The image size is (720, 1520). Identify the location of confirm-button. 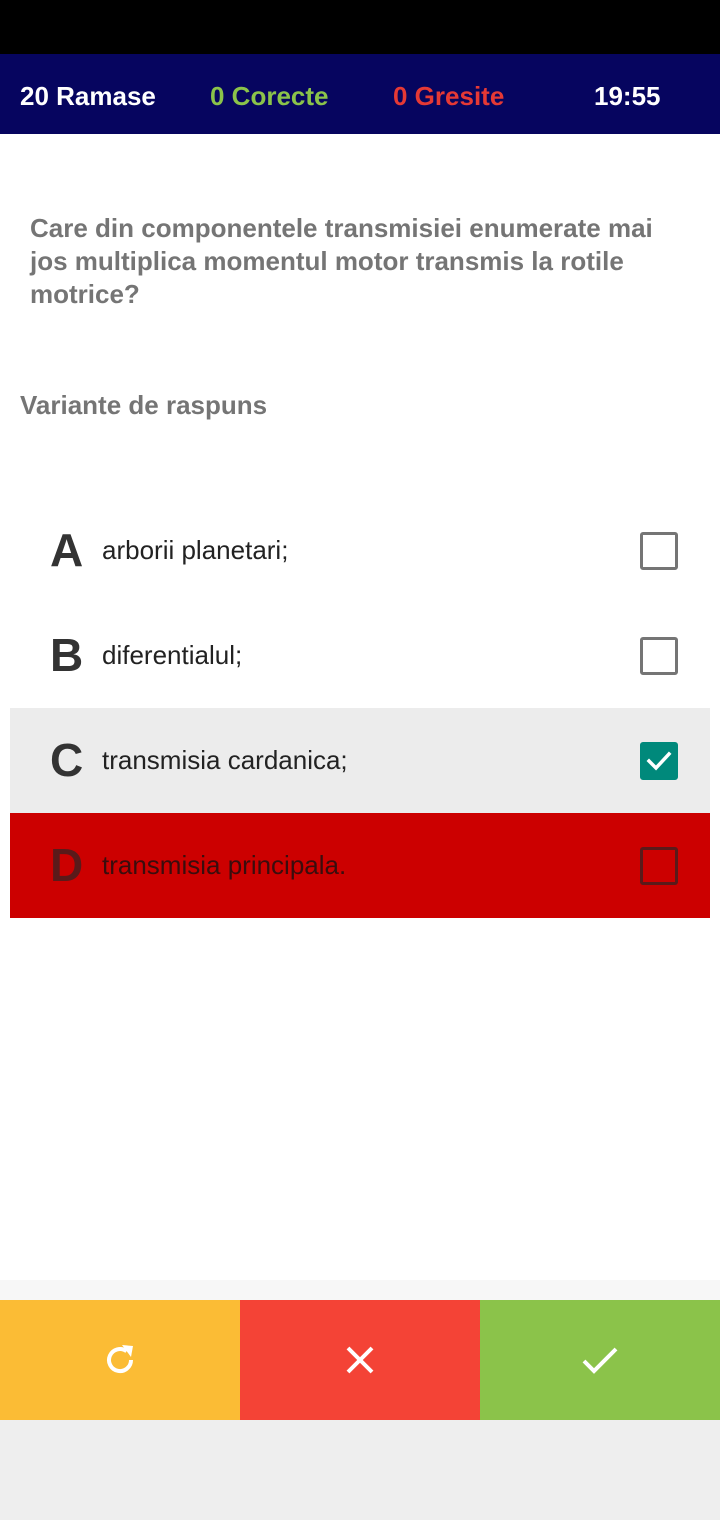
(600, 1360).